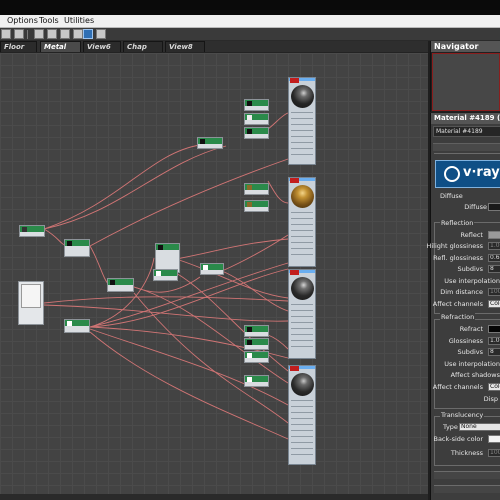 This screenshot has width=500, height=500. What do you see at coordinates (470, 352) in the screenshot?
I see `refraction-subdivs-label: Subdivs` at bounding box center [470, 352].